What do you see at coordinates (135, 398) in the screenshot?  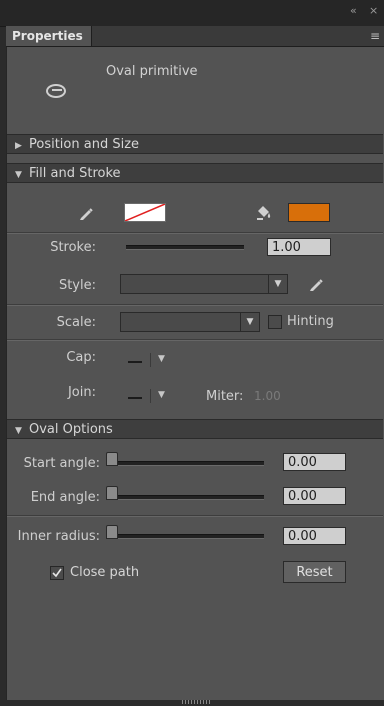 I see `join-style-icon` at bounding box center [135, 398].